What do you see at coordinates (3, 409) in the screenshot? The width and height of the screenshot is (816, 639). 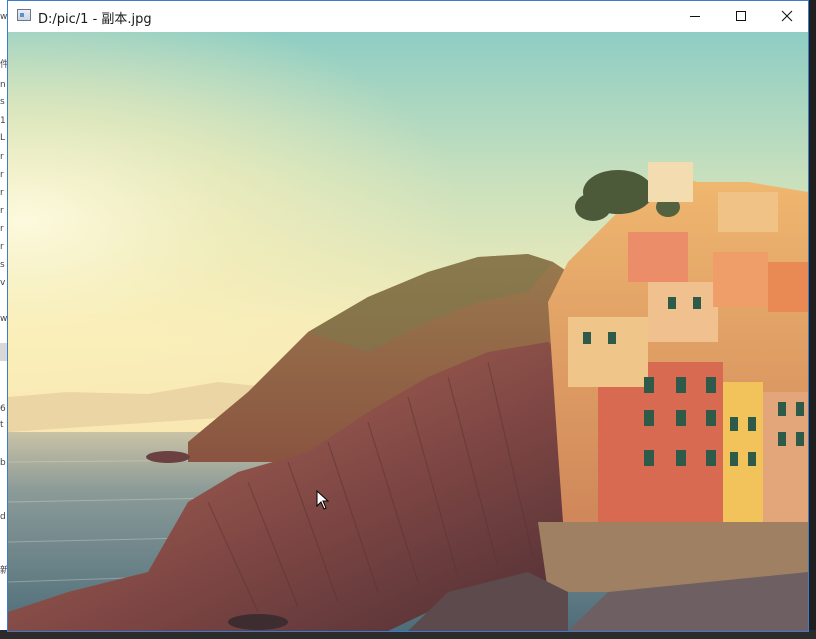 I see `background-glyph: 6` at bounding box center [3, 409].